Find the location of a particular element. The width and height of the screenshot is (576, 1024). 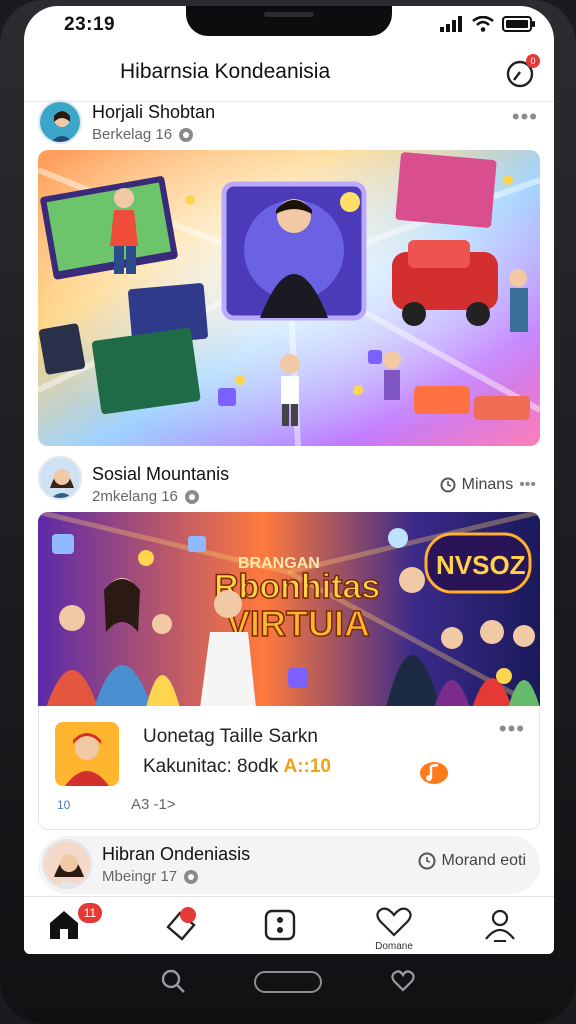

post-meta: 2mkelang 16 is located at coordinates (146, 496).